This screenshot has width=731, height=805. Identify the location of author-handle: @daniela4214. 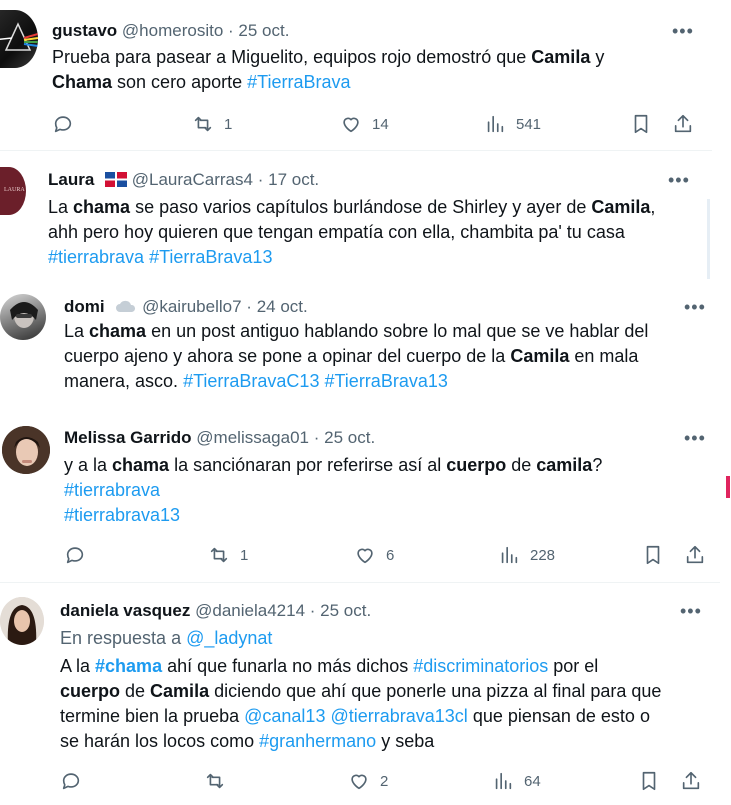
(250, 610).